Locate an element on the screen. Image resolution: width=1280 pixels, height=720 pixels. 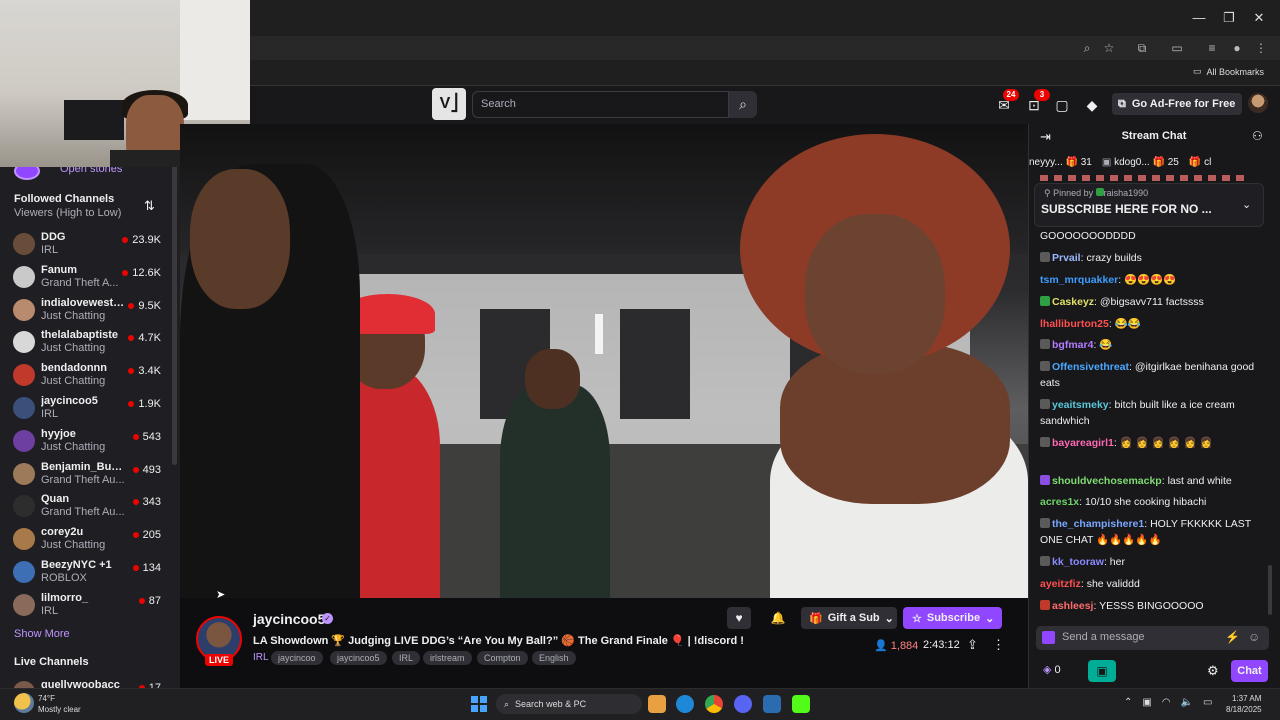
profile-icon: ● is located at coordinates (1237, 48).